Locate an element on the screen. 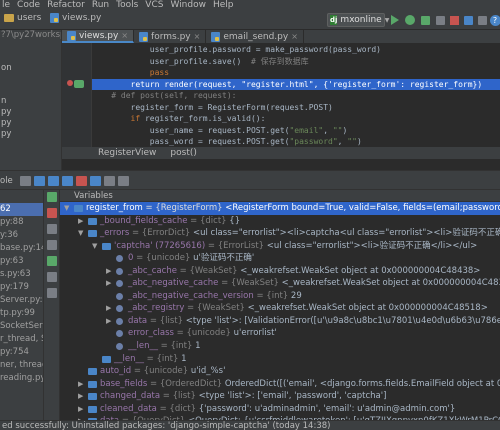  editor-gutter is located at coordinates (77, 95).